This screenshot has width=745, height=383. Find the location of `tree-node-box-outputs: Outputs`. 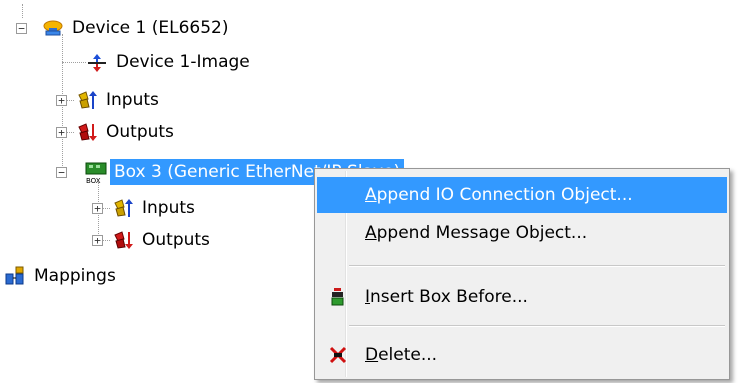

tree-node-box-outputs: Outputs is located at coordinates (163, 240).